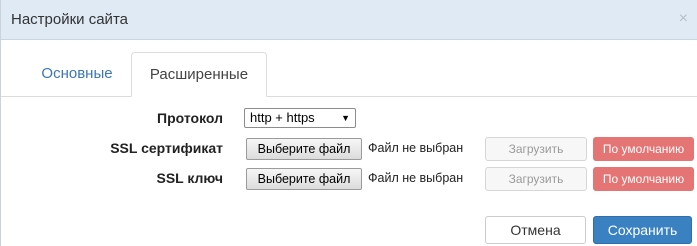 Image resolution: width=697 pixels, height=246 pixels. I want to click on ssl-cert-label: SSL сертификат, so click(166, 148).